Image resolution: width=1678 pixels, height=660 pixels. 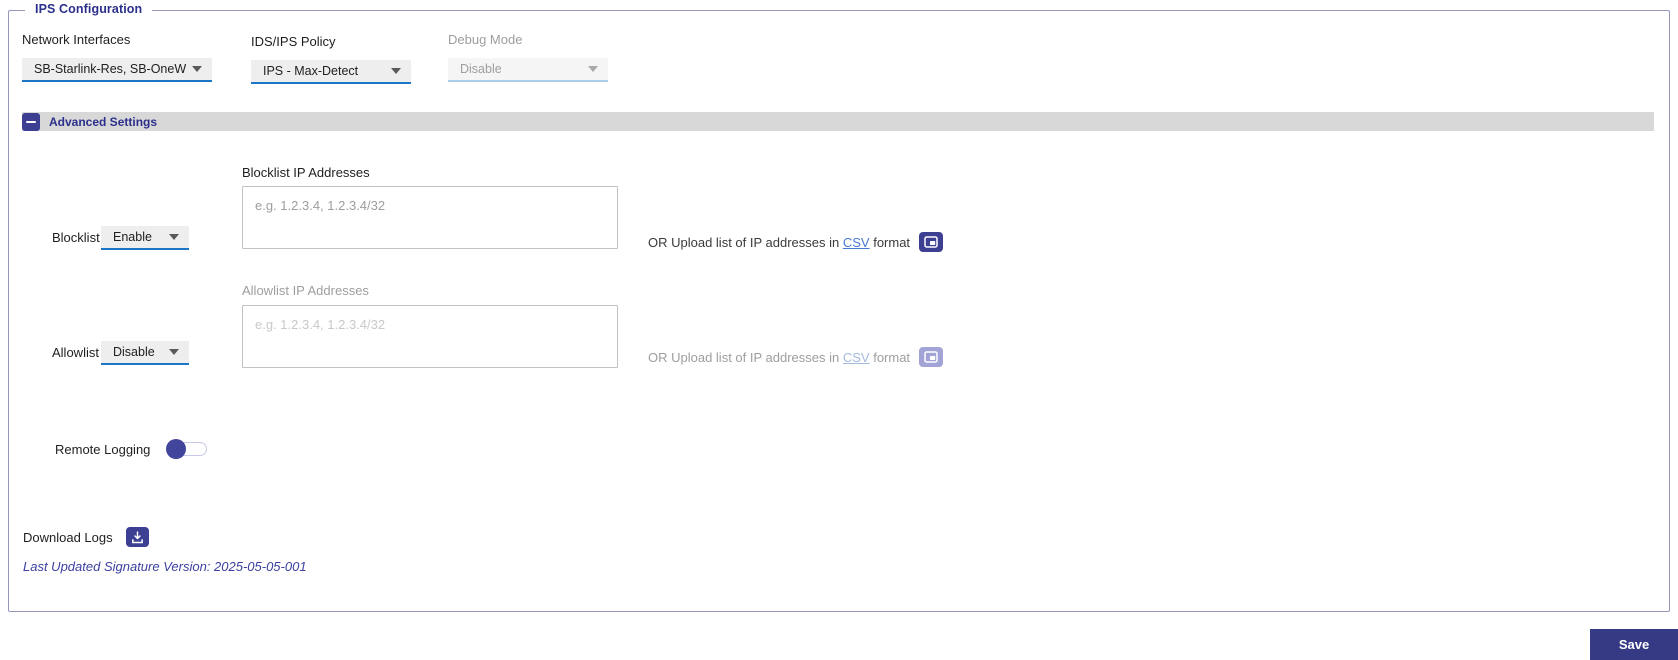 I want to click on advanced-settings-header: Advanced Settings, so click(x=838, y=121).